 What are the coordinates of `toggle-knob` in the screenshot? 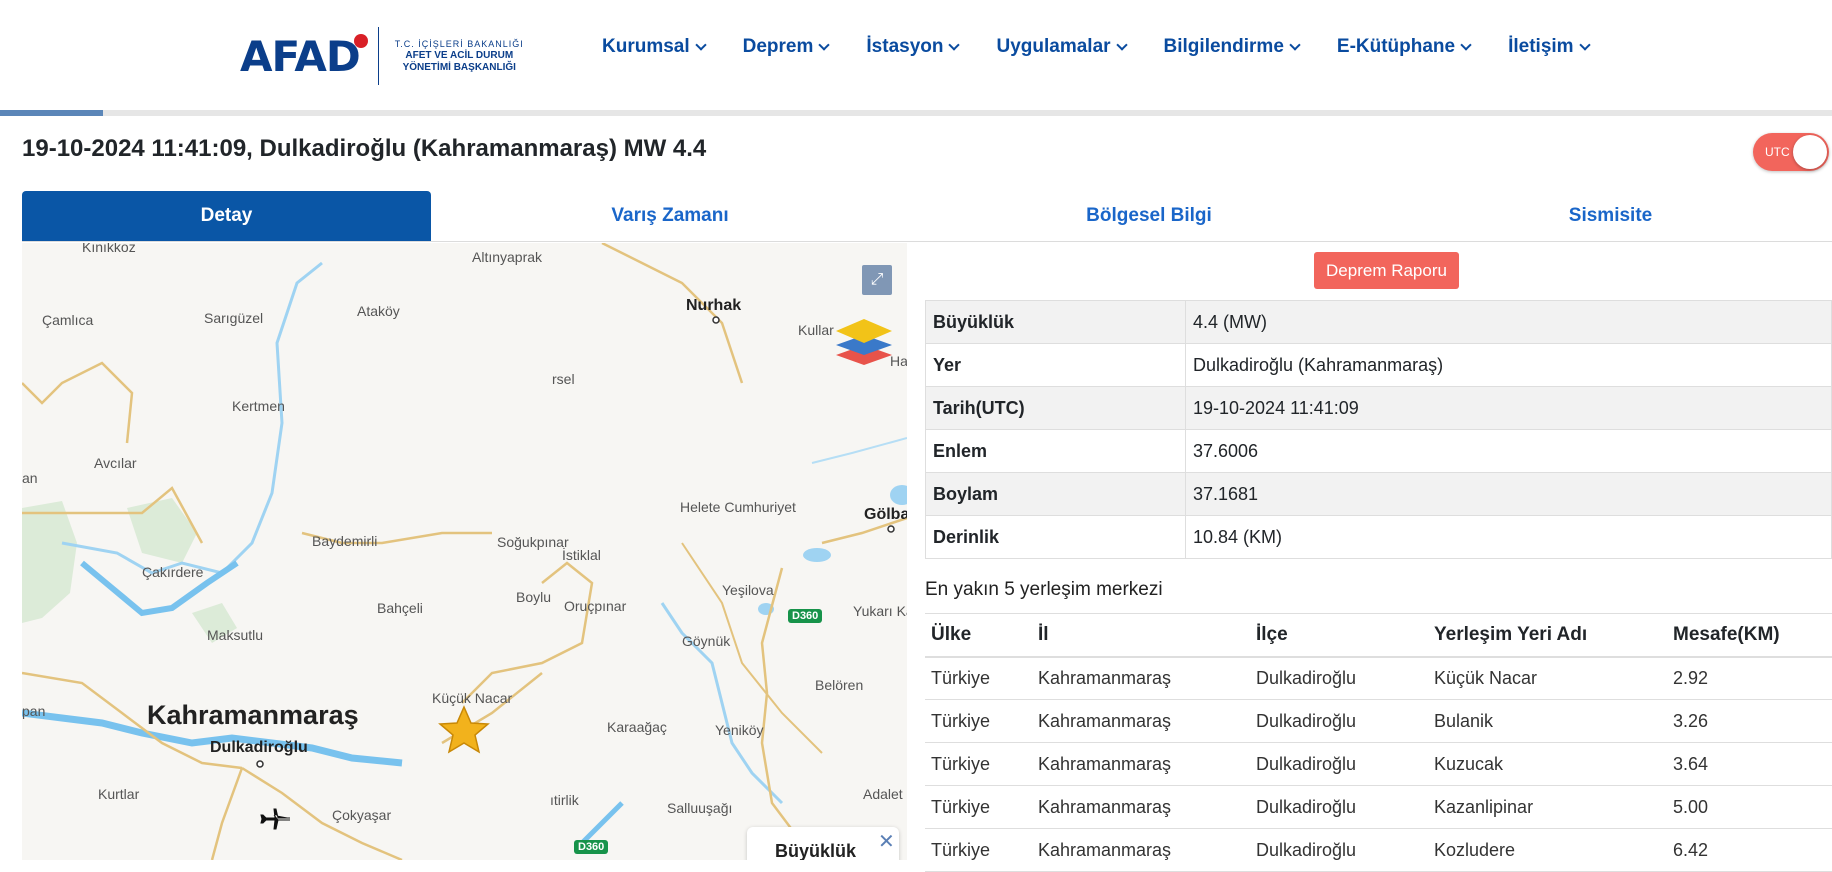 It's located at (1810, 152).